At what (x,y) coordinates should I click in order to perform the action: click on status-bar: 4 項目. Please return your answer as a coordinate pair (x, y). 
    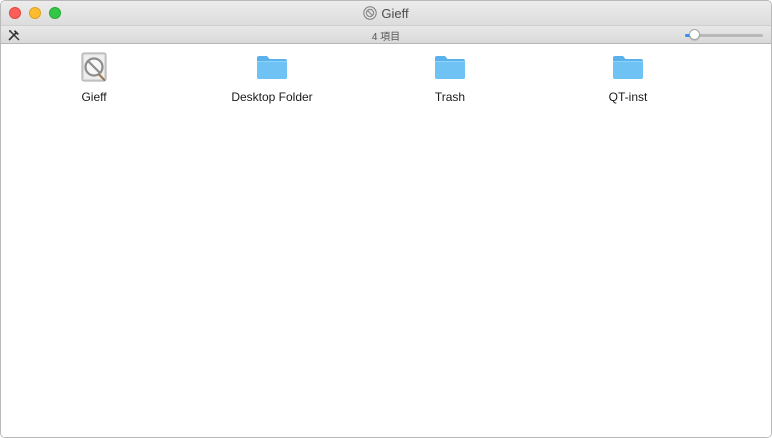
    Looking at the image, I should click on (386, 34).